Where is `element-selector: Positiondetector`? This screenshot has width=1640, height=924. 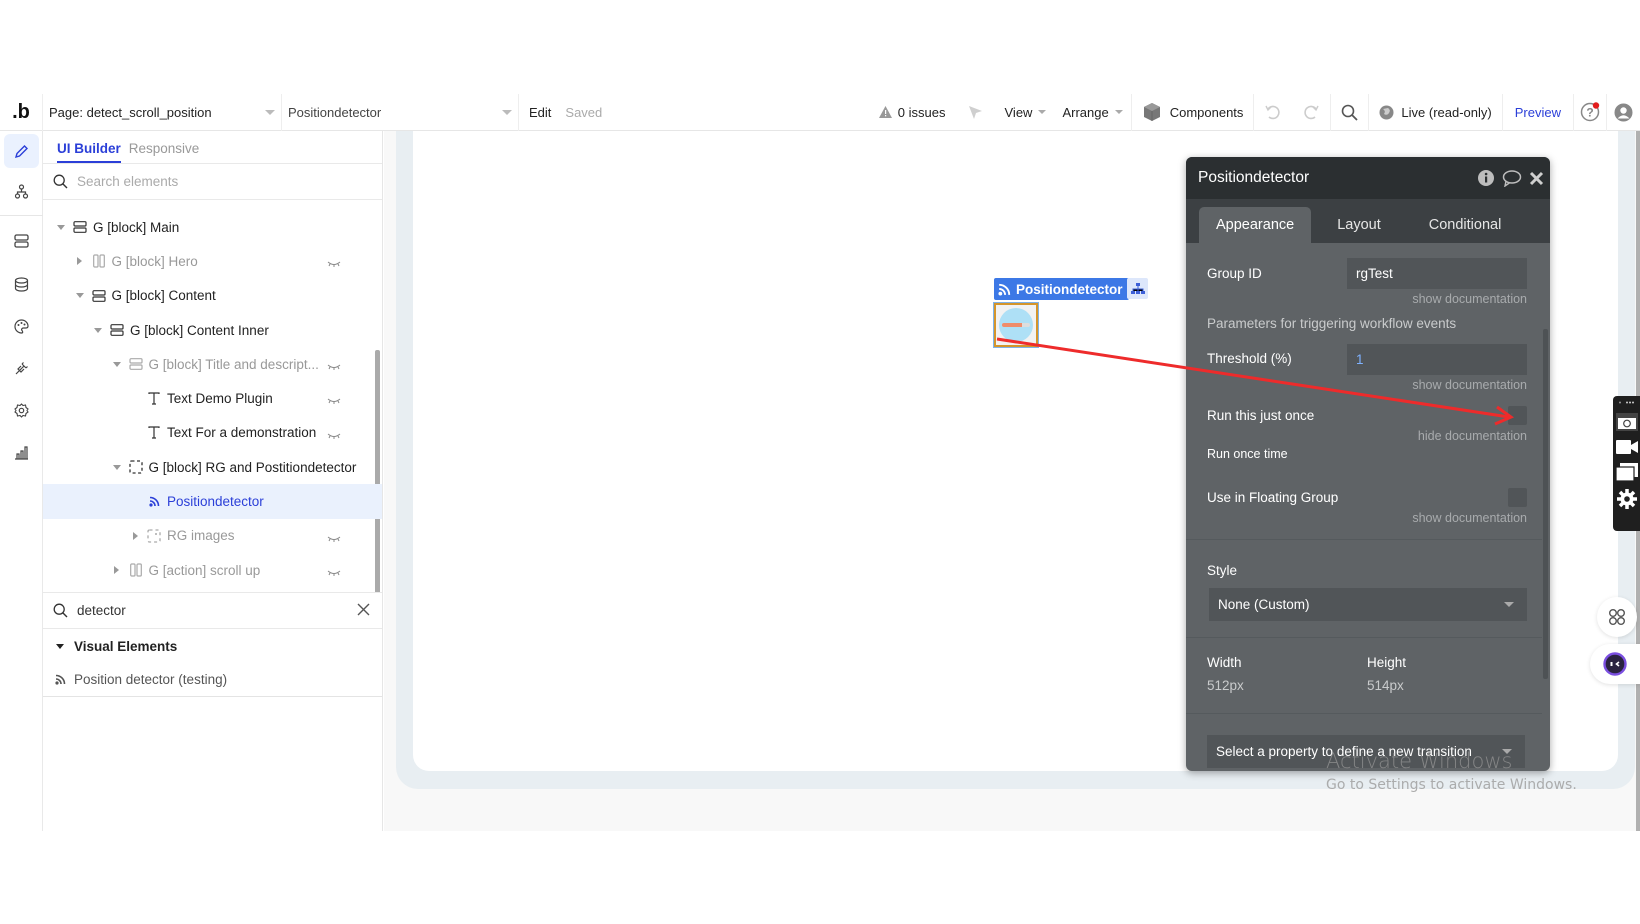
element-selector: Positiondetector is located at coordinates (400, 112).